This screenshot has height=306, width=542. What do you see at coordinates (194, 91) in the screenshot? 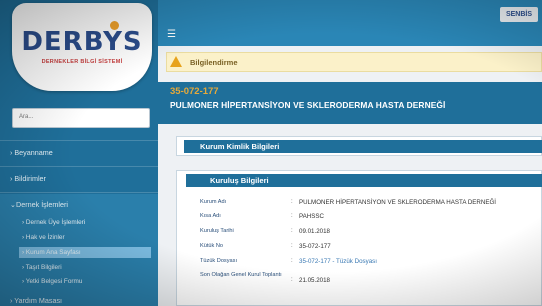
I see `registry-code: 35-072-177` at bounding box center [194, 91].